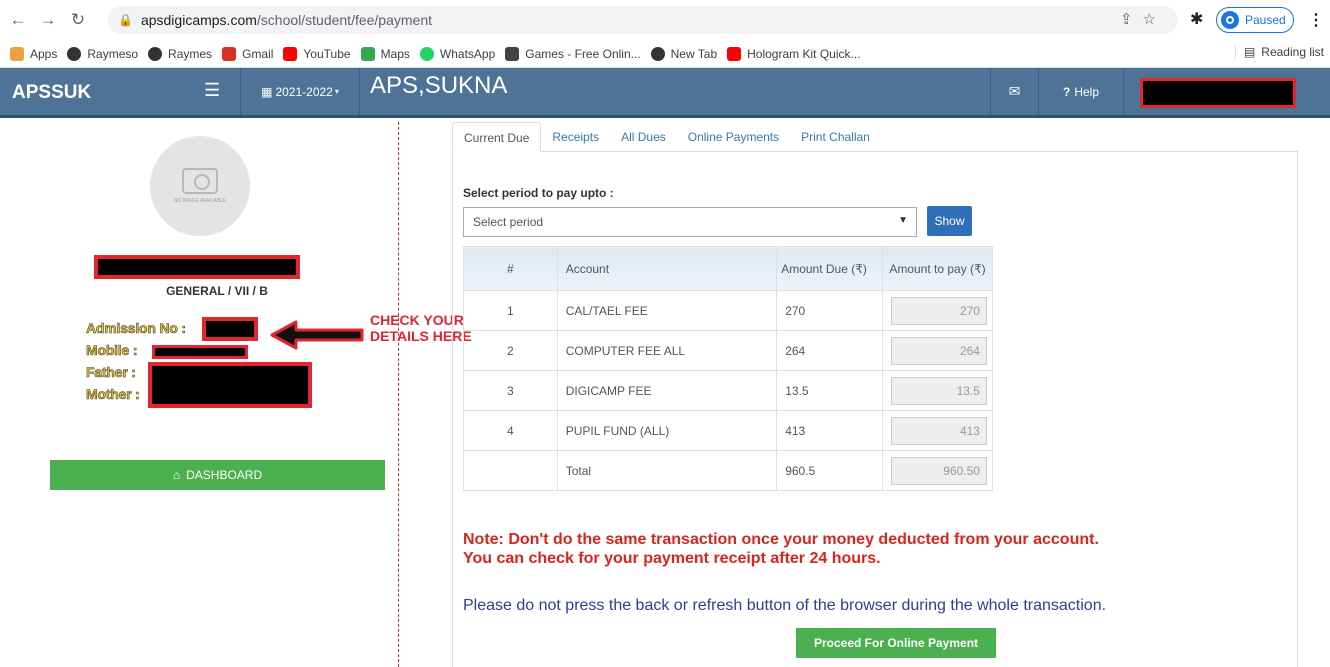 This screenshot has height=667, width=1330. Describe the element at coordinates (198, 20) in the screenshot. I see `url-host: apsdigicamps.com` at that location.